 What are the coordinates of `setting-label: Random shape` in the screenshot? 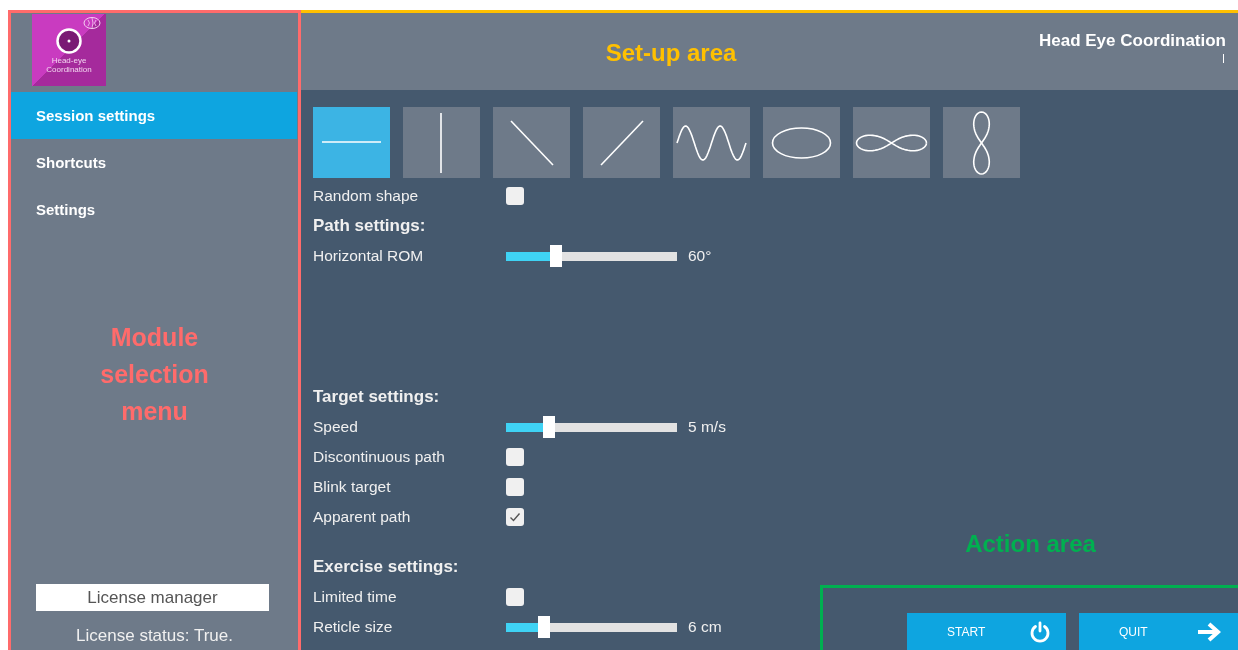 It's located at (366, 196).